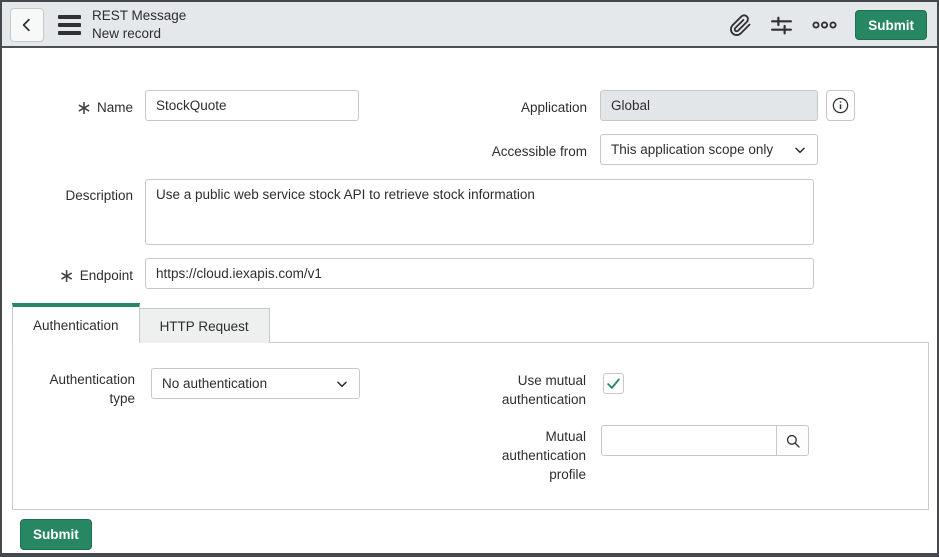 The width and height of the screenshot is (939, 557). I want to click on application-info-button, so click(840, 105).